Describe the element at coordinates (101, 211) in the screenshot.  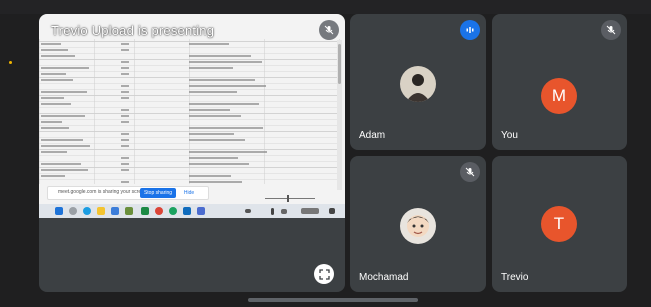
I see `folder-icon` at that location.